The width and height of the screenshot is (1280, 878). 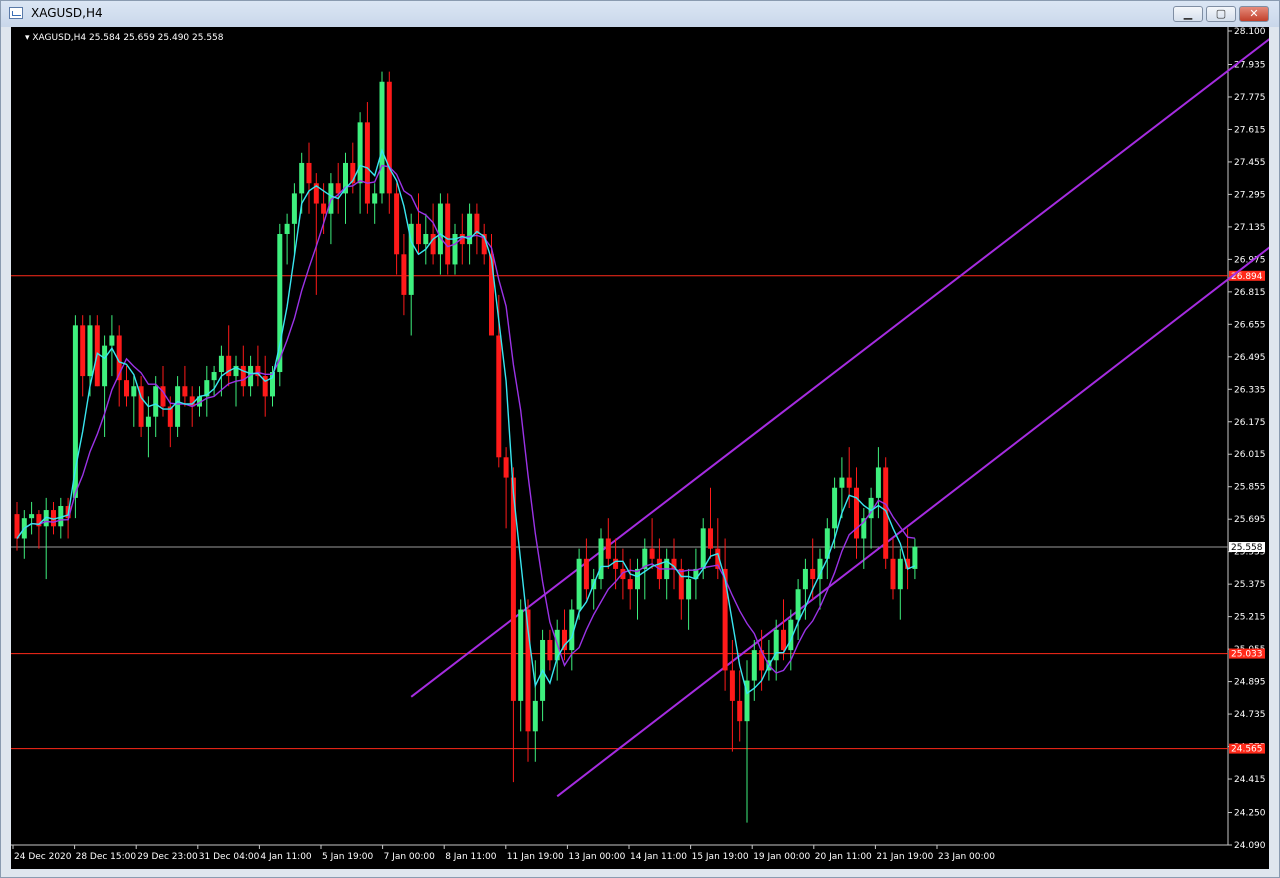 I want to click on x-tick-label: 31 Dec 04:00, so click(x=229, y=857).